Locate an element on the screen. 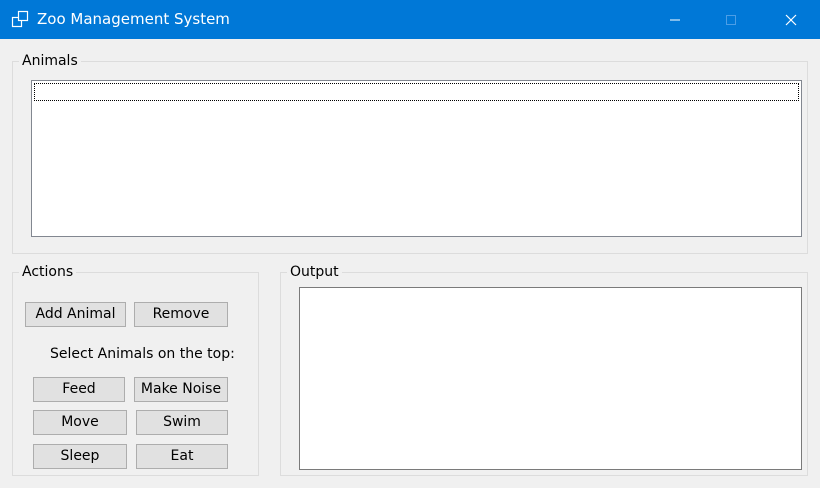 This screenshot has width=820, height=488. app-icon is located at coordinates (20, 19).